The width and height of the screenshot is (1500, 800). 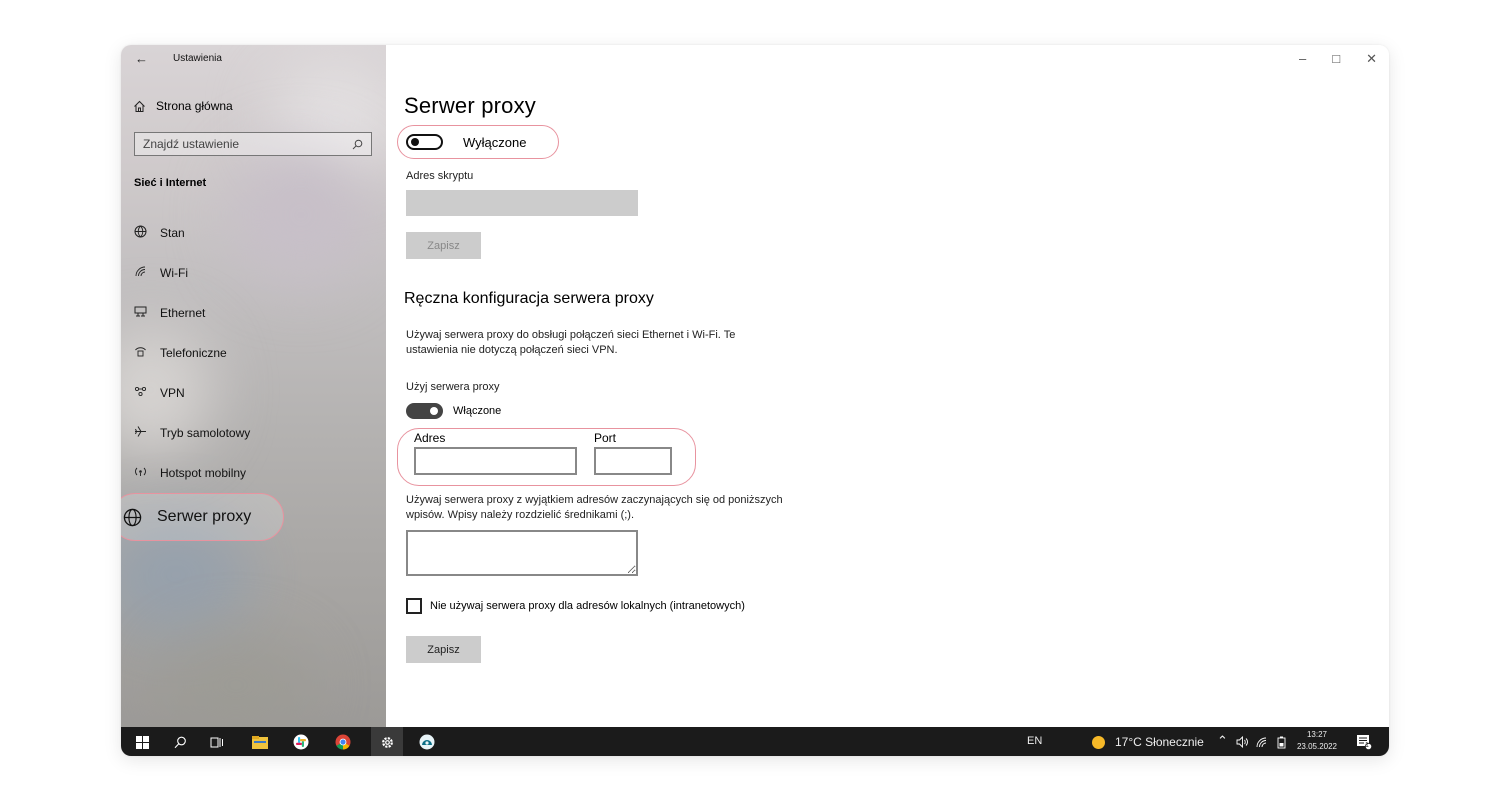 What do you see at coordinates (170, 183) in the screenshot?
I see `category-heading: Sieć i Internet` at bounding box center [170, 183].